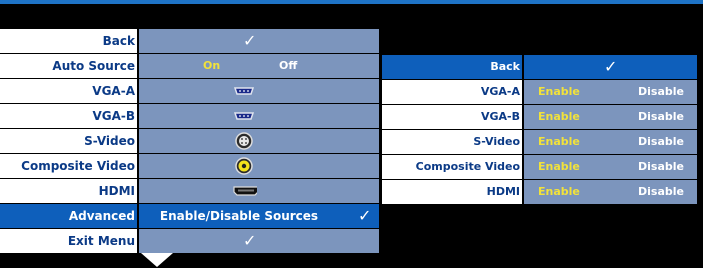 Image resolution: width=703 pixels, height=268 pixels. Describe the element at coordinates (245, 191) in the screenshot. I see `hdmi-connector-icon` at that location.